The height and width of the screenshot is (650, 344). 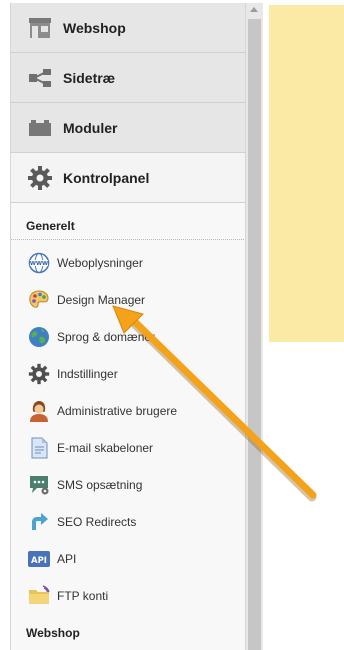 I want to click on list-item-seo-redirects: SEO Redirects, so click(x=128, y=521).